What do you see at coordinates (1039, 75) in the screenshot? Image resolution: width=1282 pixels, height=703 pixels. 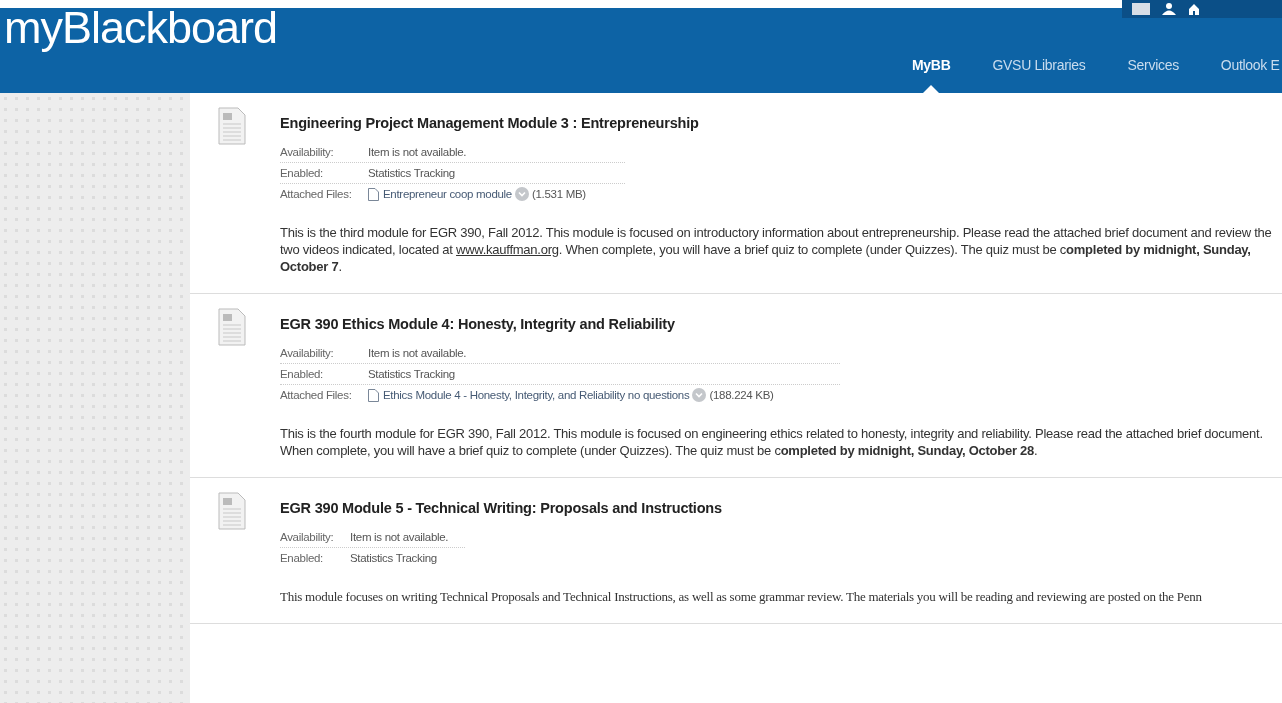 I see `nav-tab: GVSU Libraries` at bounding box center [1039, 75].